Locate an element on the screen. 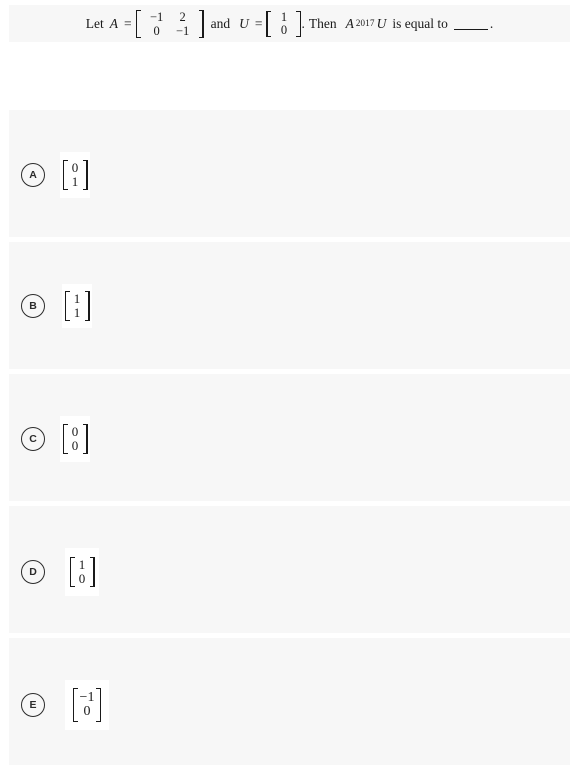  power-expression-vector: U is located at coordinates (381, 23).